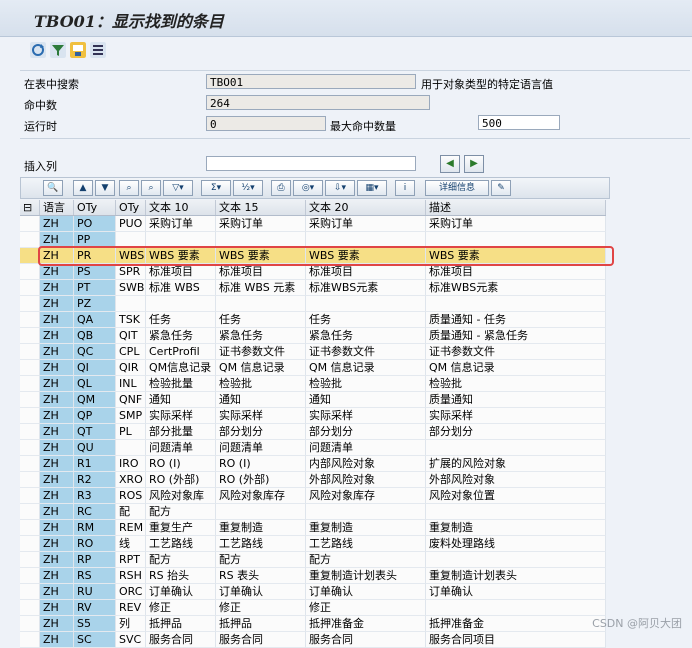 The width and height of the screenshot is (692, 648). What do you see at coordinates (57, 207) in the screenshot?
I see `column-header: 语言` at bounding box center [57, 207].